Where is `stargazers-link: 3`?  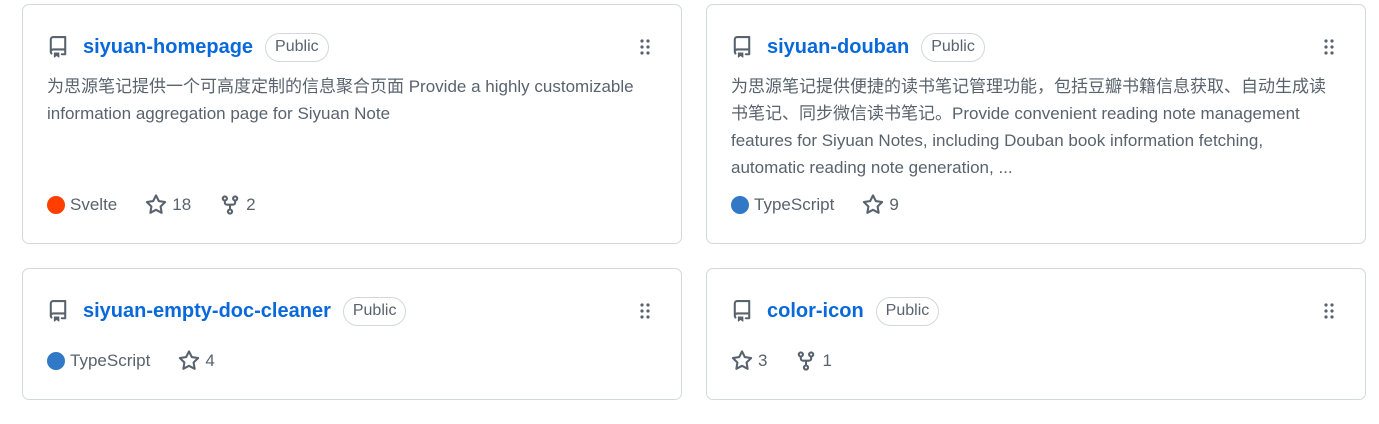
stargazers-link: 3 is located at coordinates (749, 361).